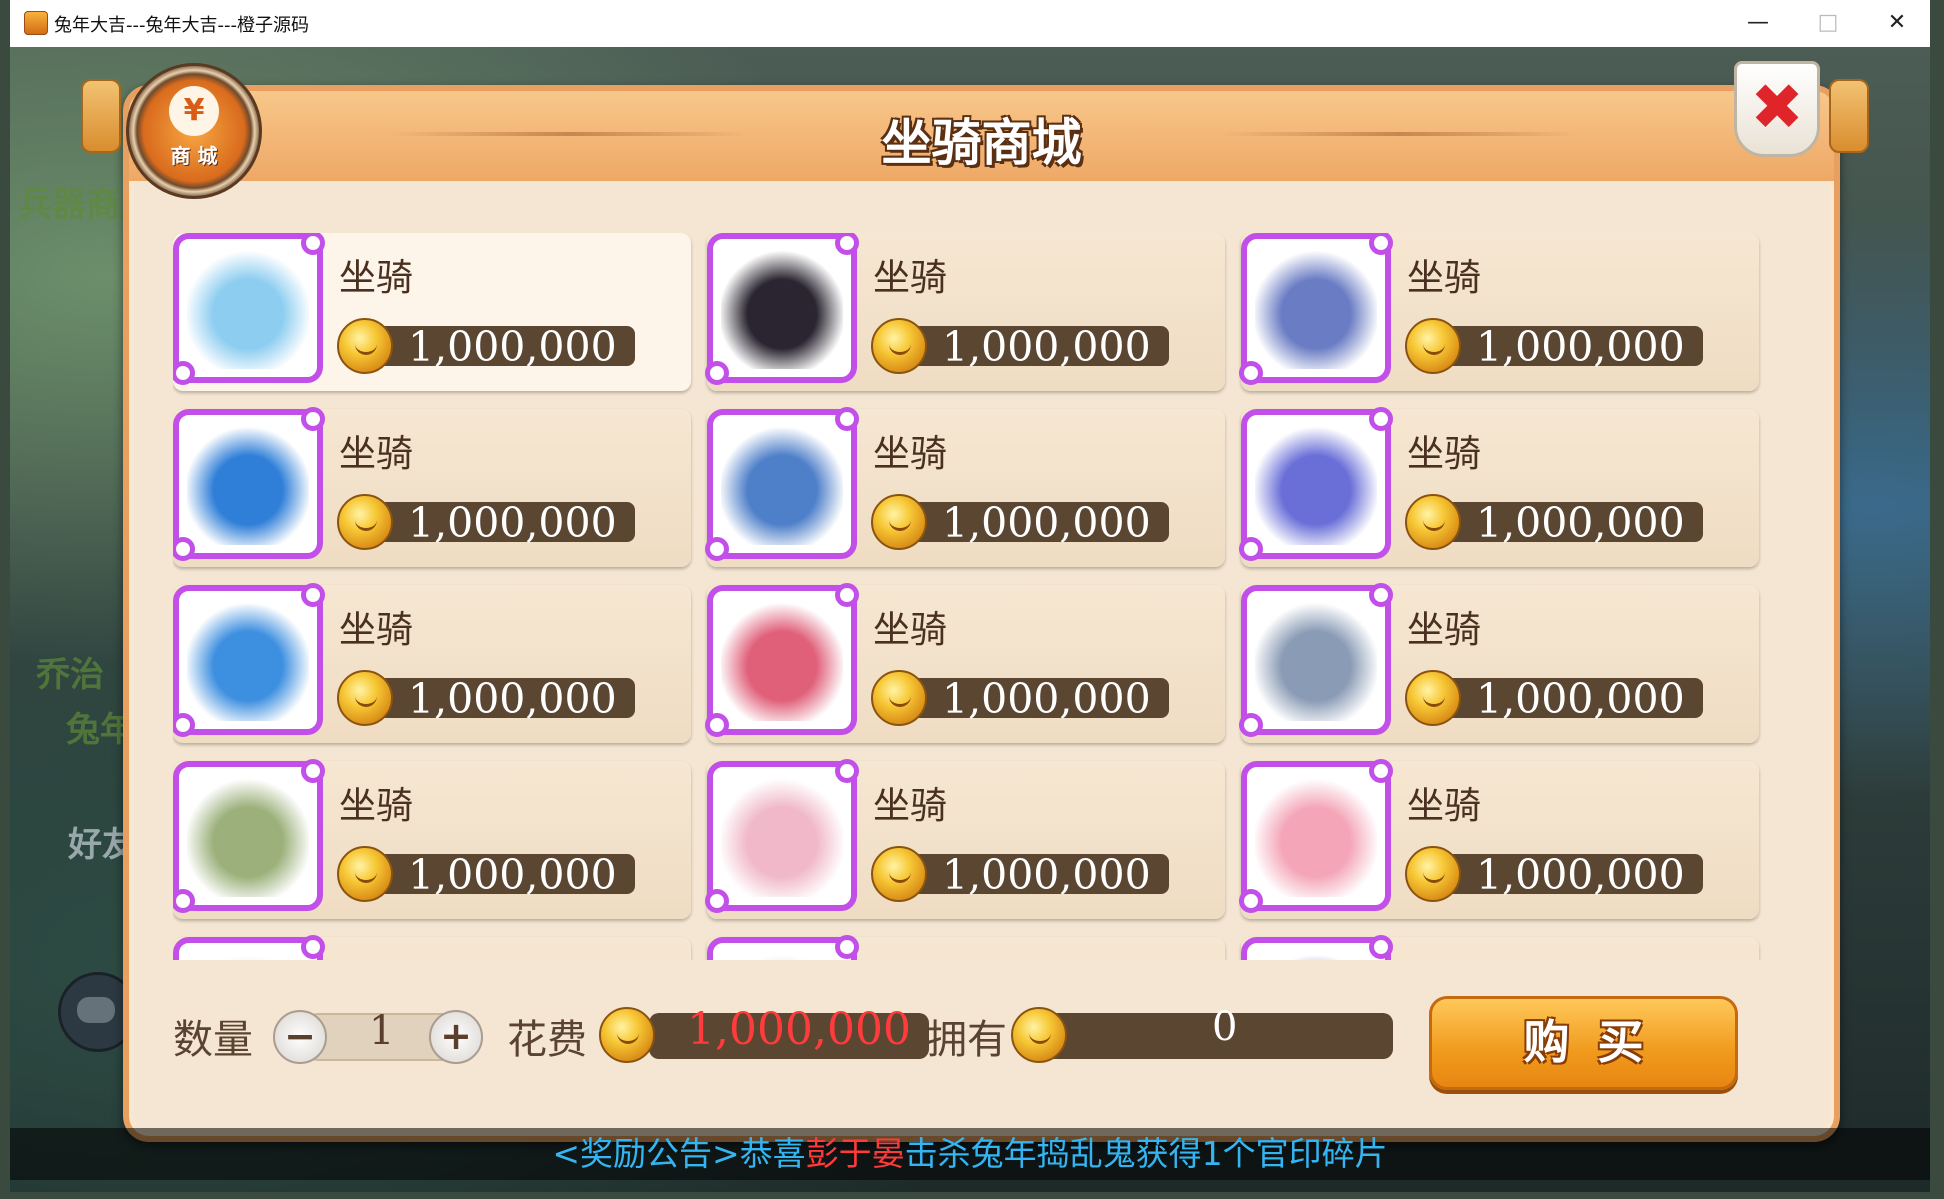  What do you see at coordinates (213, 1040) in the screenshot?
I see `quantity-label: 数量` at bounding box center [213, 1040].